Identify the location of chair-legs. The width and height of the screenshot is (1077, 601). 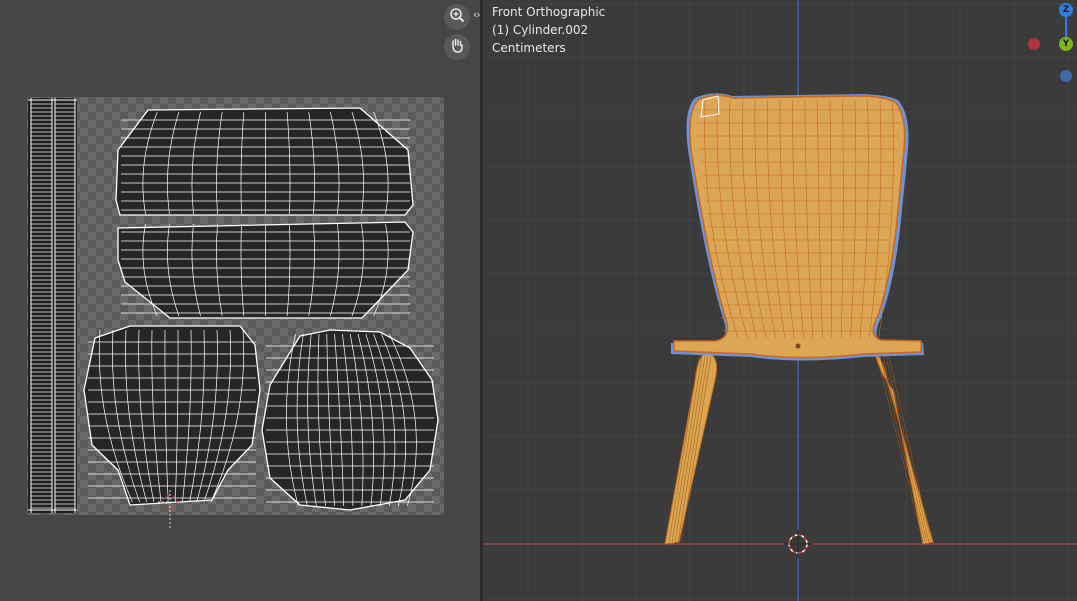
(799, 447).